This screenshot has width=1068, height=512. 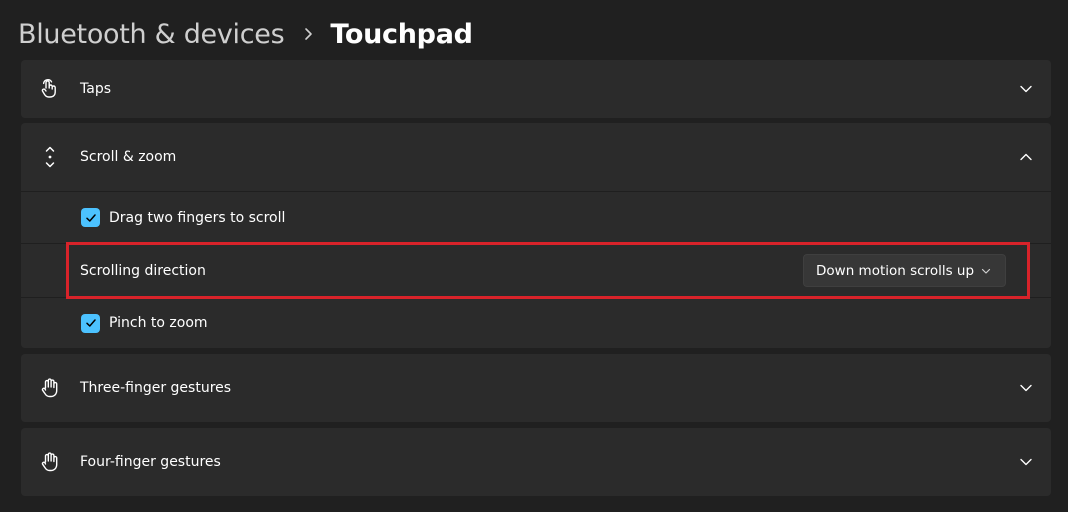 What do you see at coordinates (50, 89) in the screenshot?
I see `tap-gesture-icon` at bounding box center [50, 89].